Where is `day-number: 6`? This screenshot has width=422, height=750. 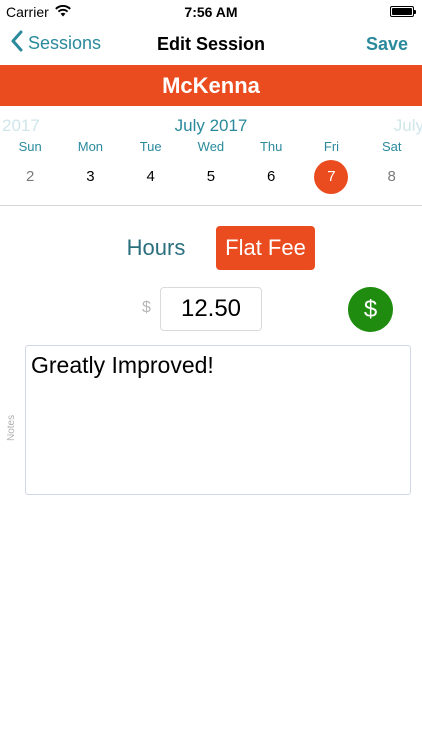
day-number: 6 is located at coordinates (271, 176).